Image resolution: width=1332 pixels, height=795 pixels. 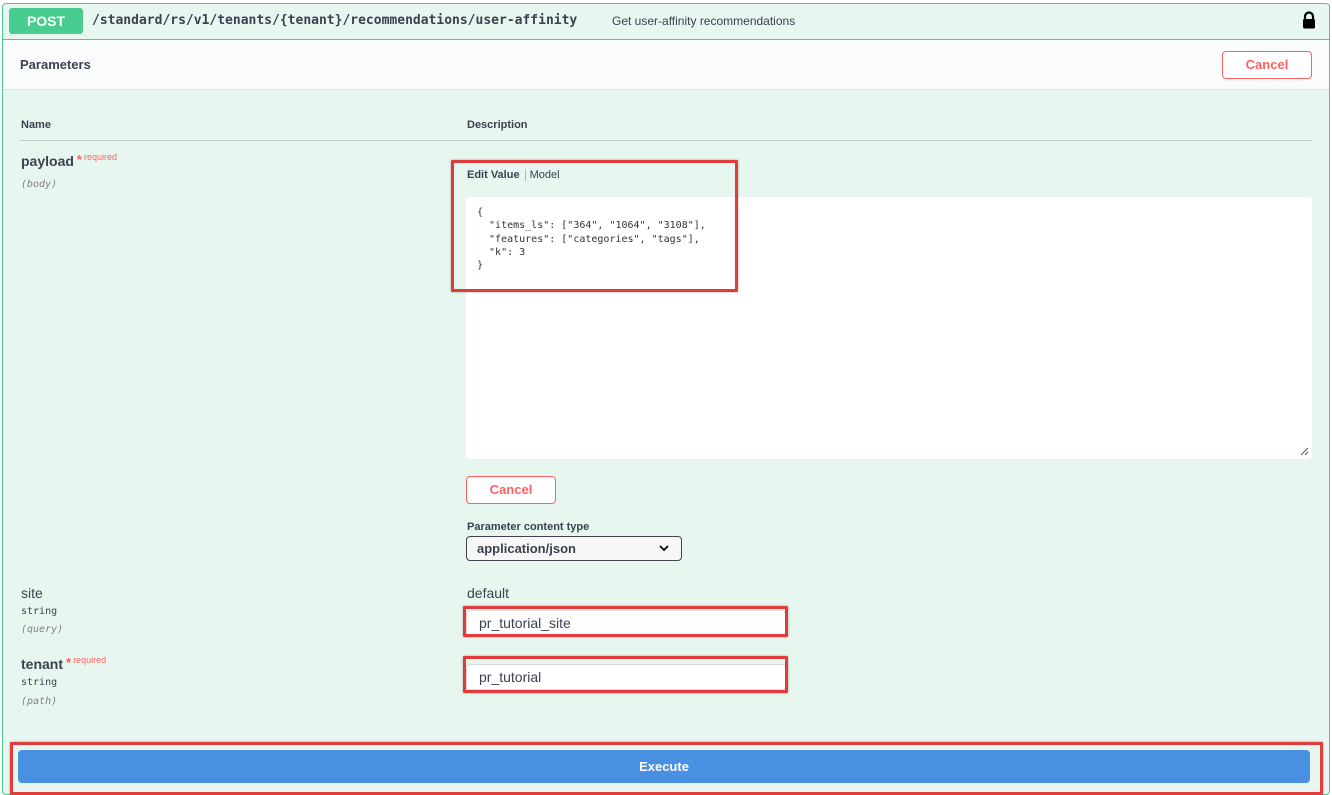 What do you see at coordinates (666, 65) in the screenshot?
I see `parameters-header: Parameters Cancel` at bounding box center [666, 65].